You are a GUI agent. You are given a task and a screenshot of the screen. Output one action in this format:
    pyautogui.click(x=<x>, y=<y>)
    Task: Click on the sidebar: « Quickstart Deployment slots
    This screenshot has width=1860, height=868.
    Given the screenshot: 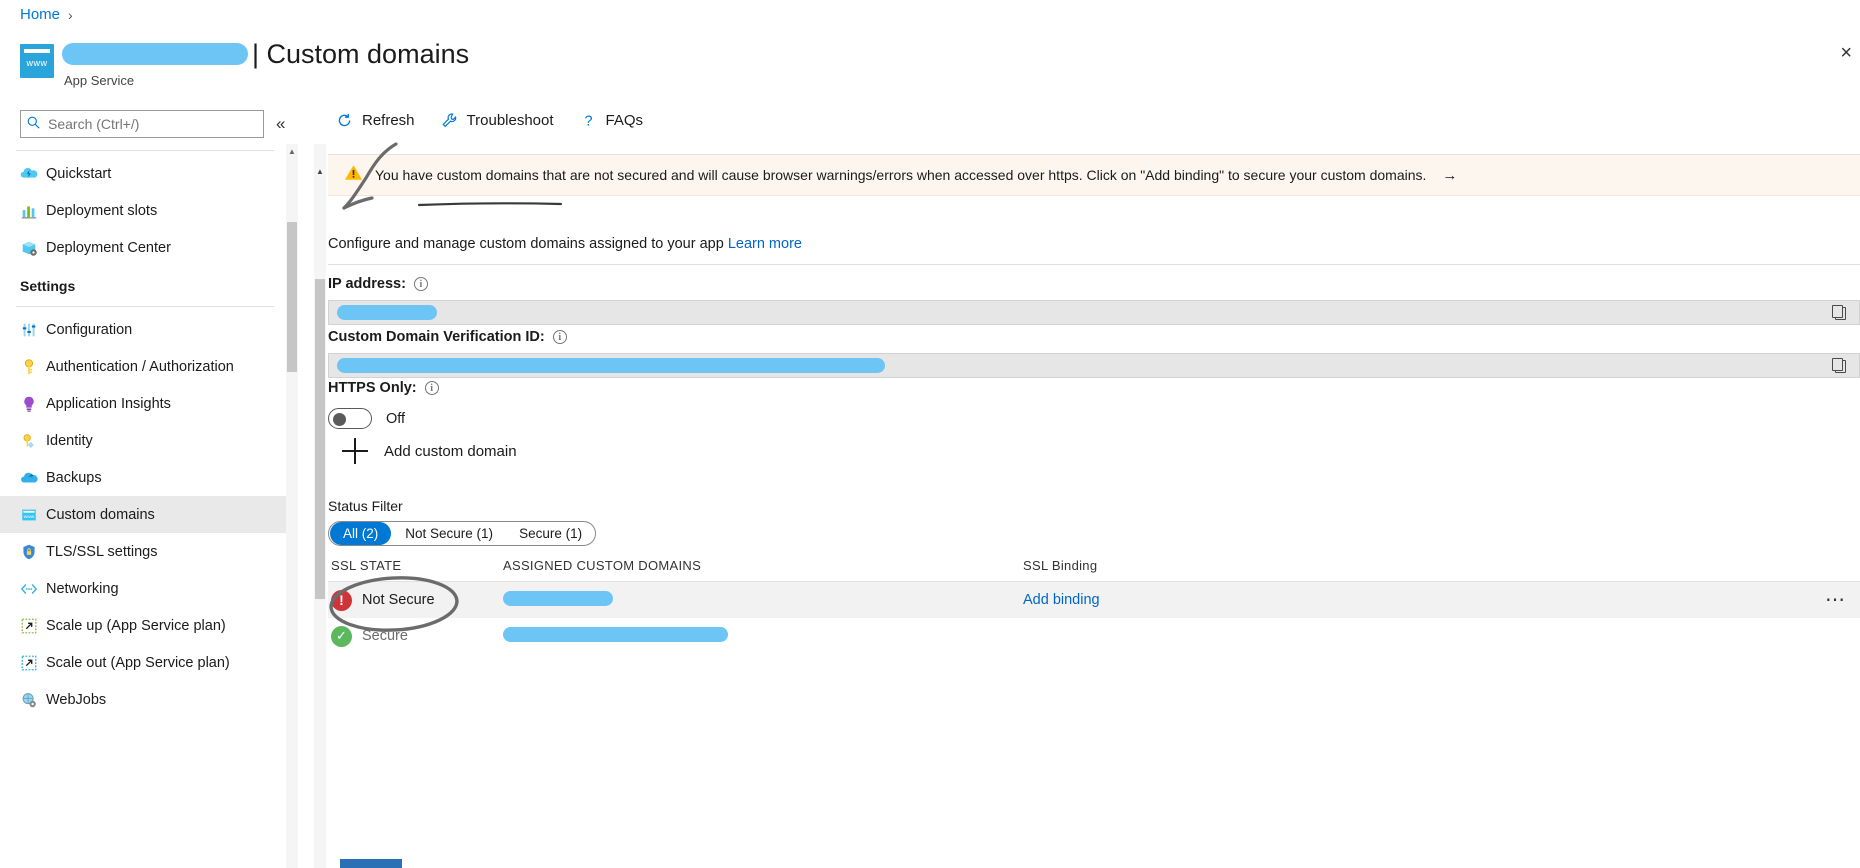 What is the action you would take?
    pyautogui.click(x=149, y=486)
    